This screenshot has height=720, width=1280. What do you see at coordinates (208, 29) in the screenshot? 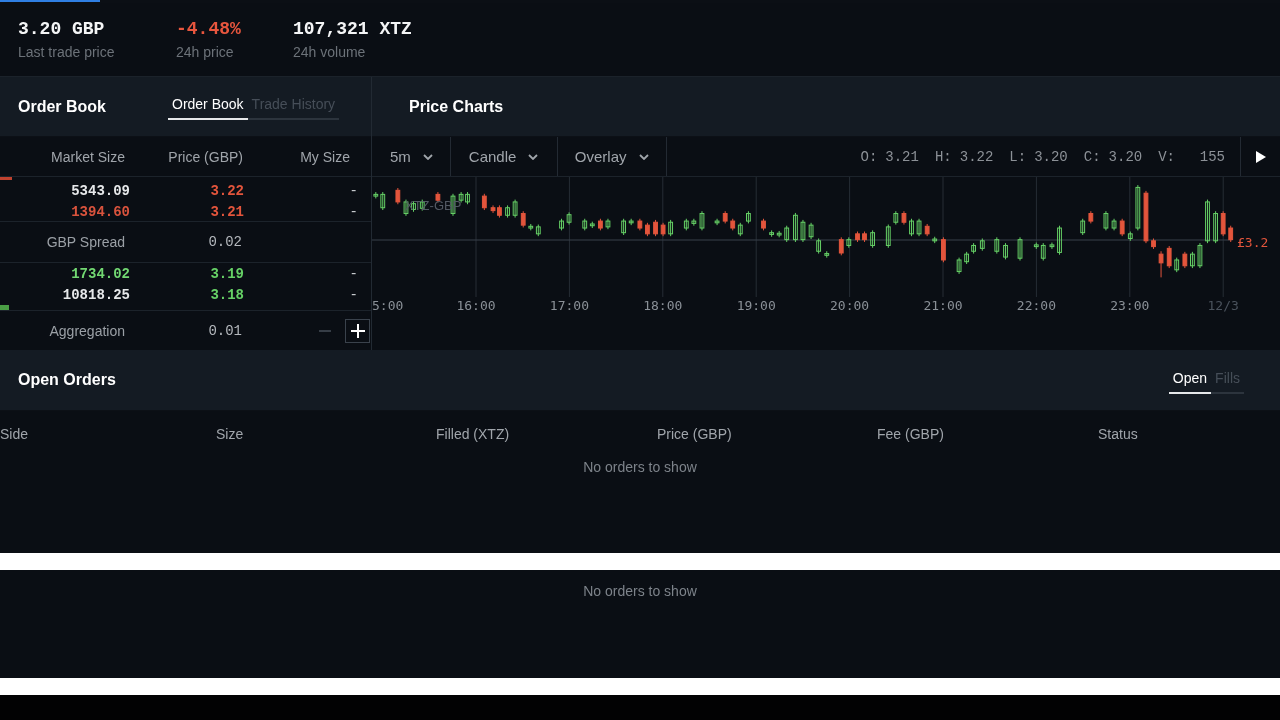
I see `stat-value: -4.48%` at bounding box center [208, 29].